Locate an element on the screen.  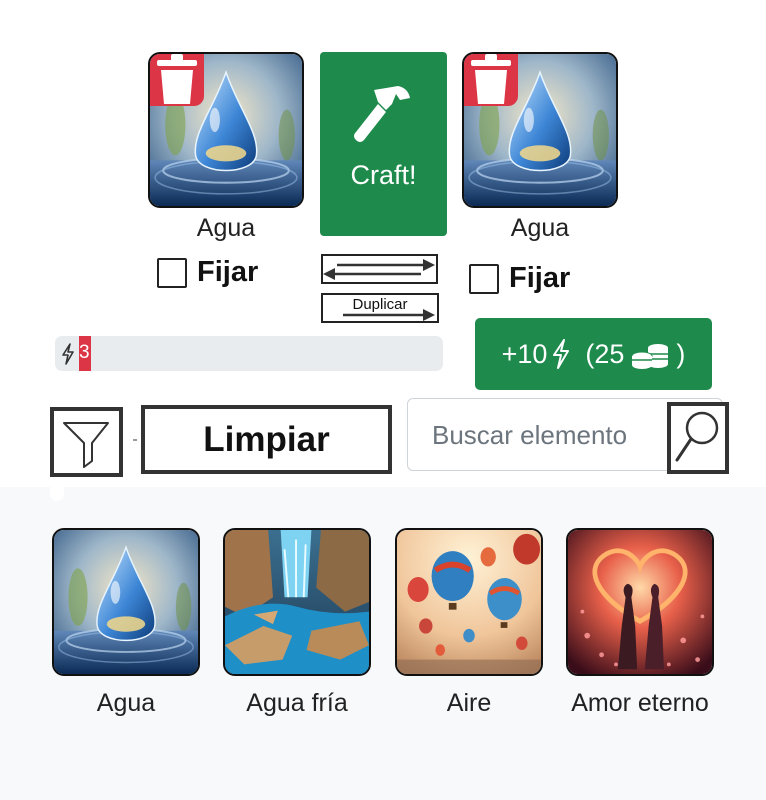
crafting-slot-left is located at coordinates (226, 130).